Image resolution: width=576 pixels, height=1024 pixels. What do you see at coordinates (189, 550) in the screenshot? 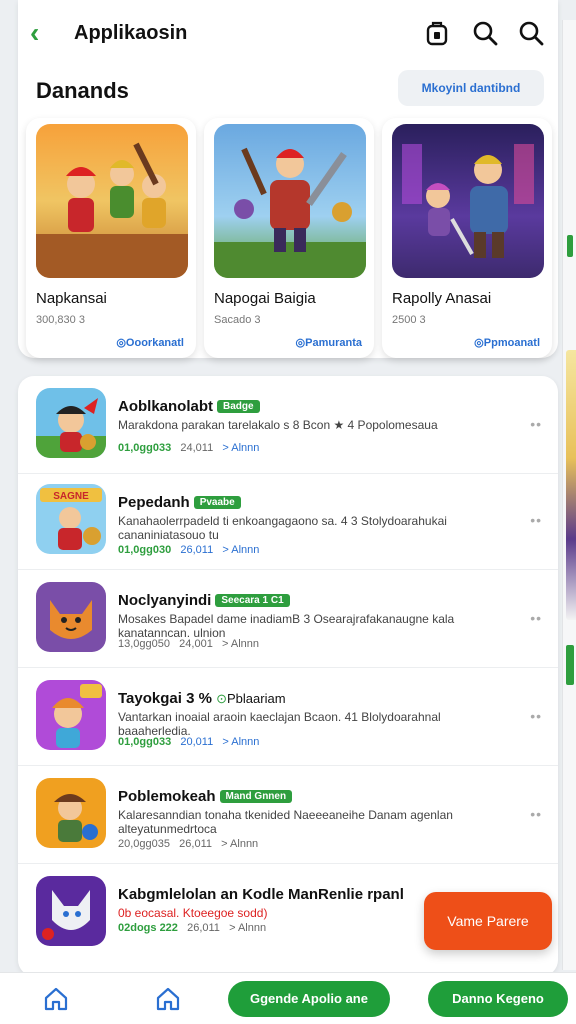
I see `app-stats: 01,0gg030 26,011 > Alnnn` at bounding box center [189, 550].